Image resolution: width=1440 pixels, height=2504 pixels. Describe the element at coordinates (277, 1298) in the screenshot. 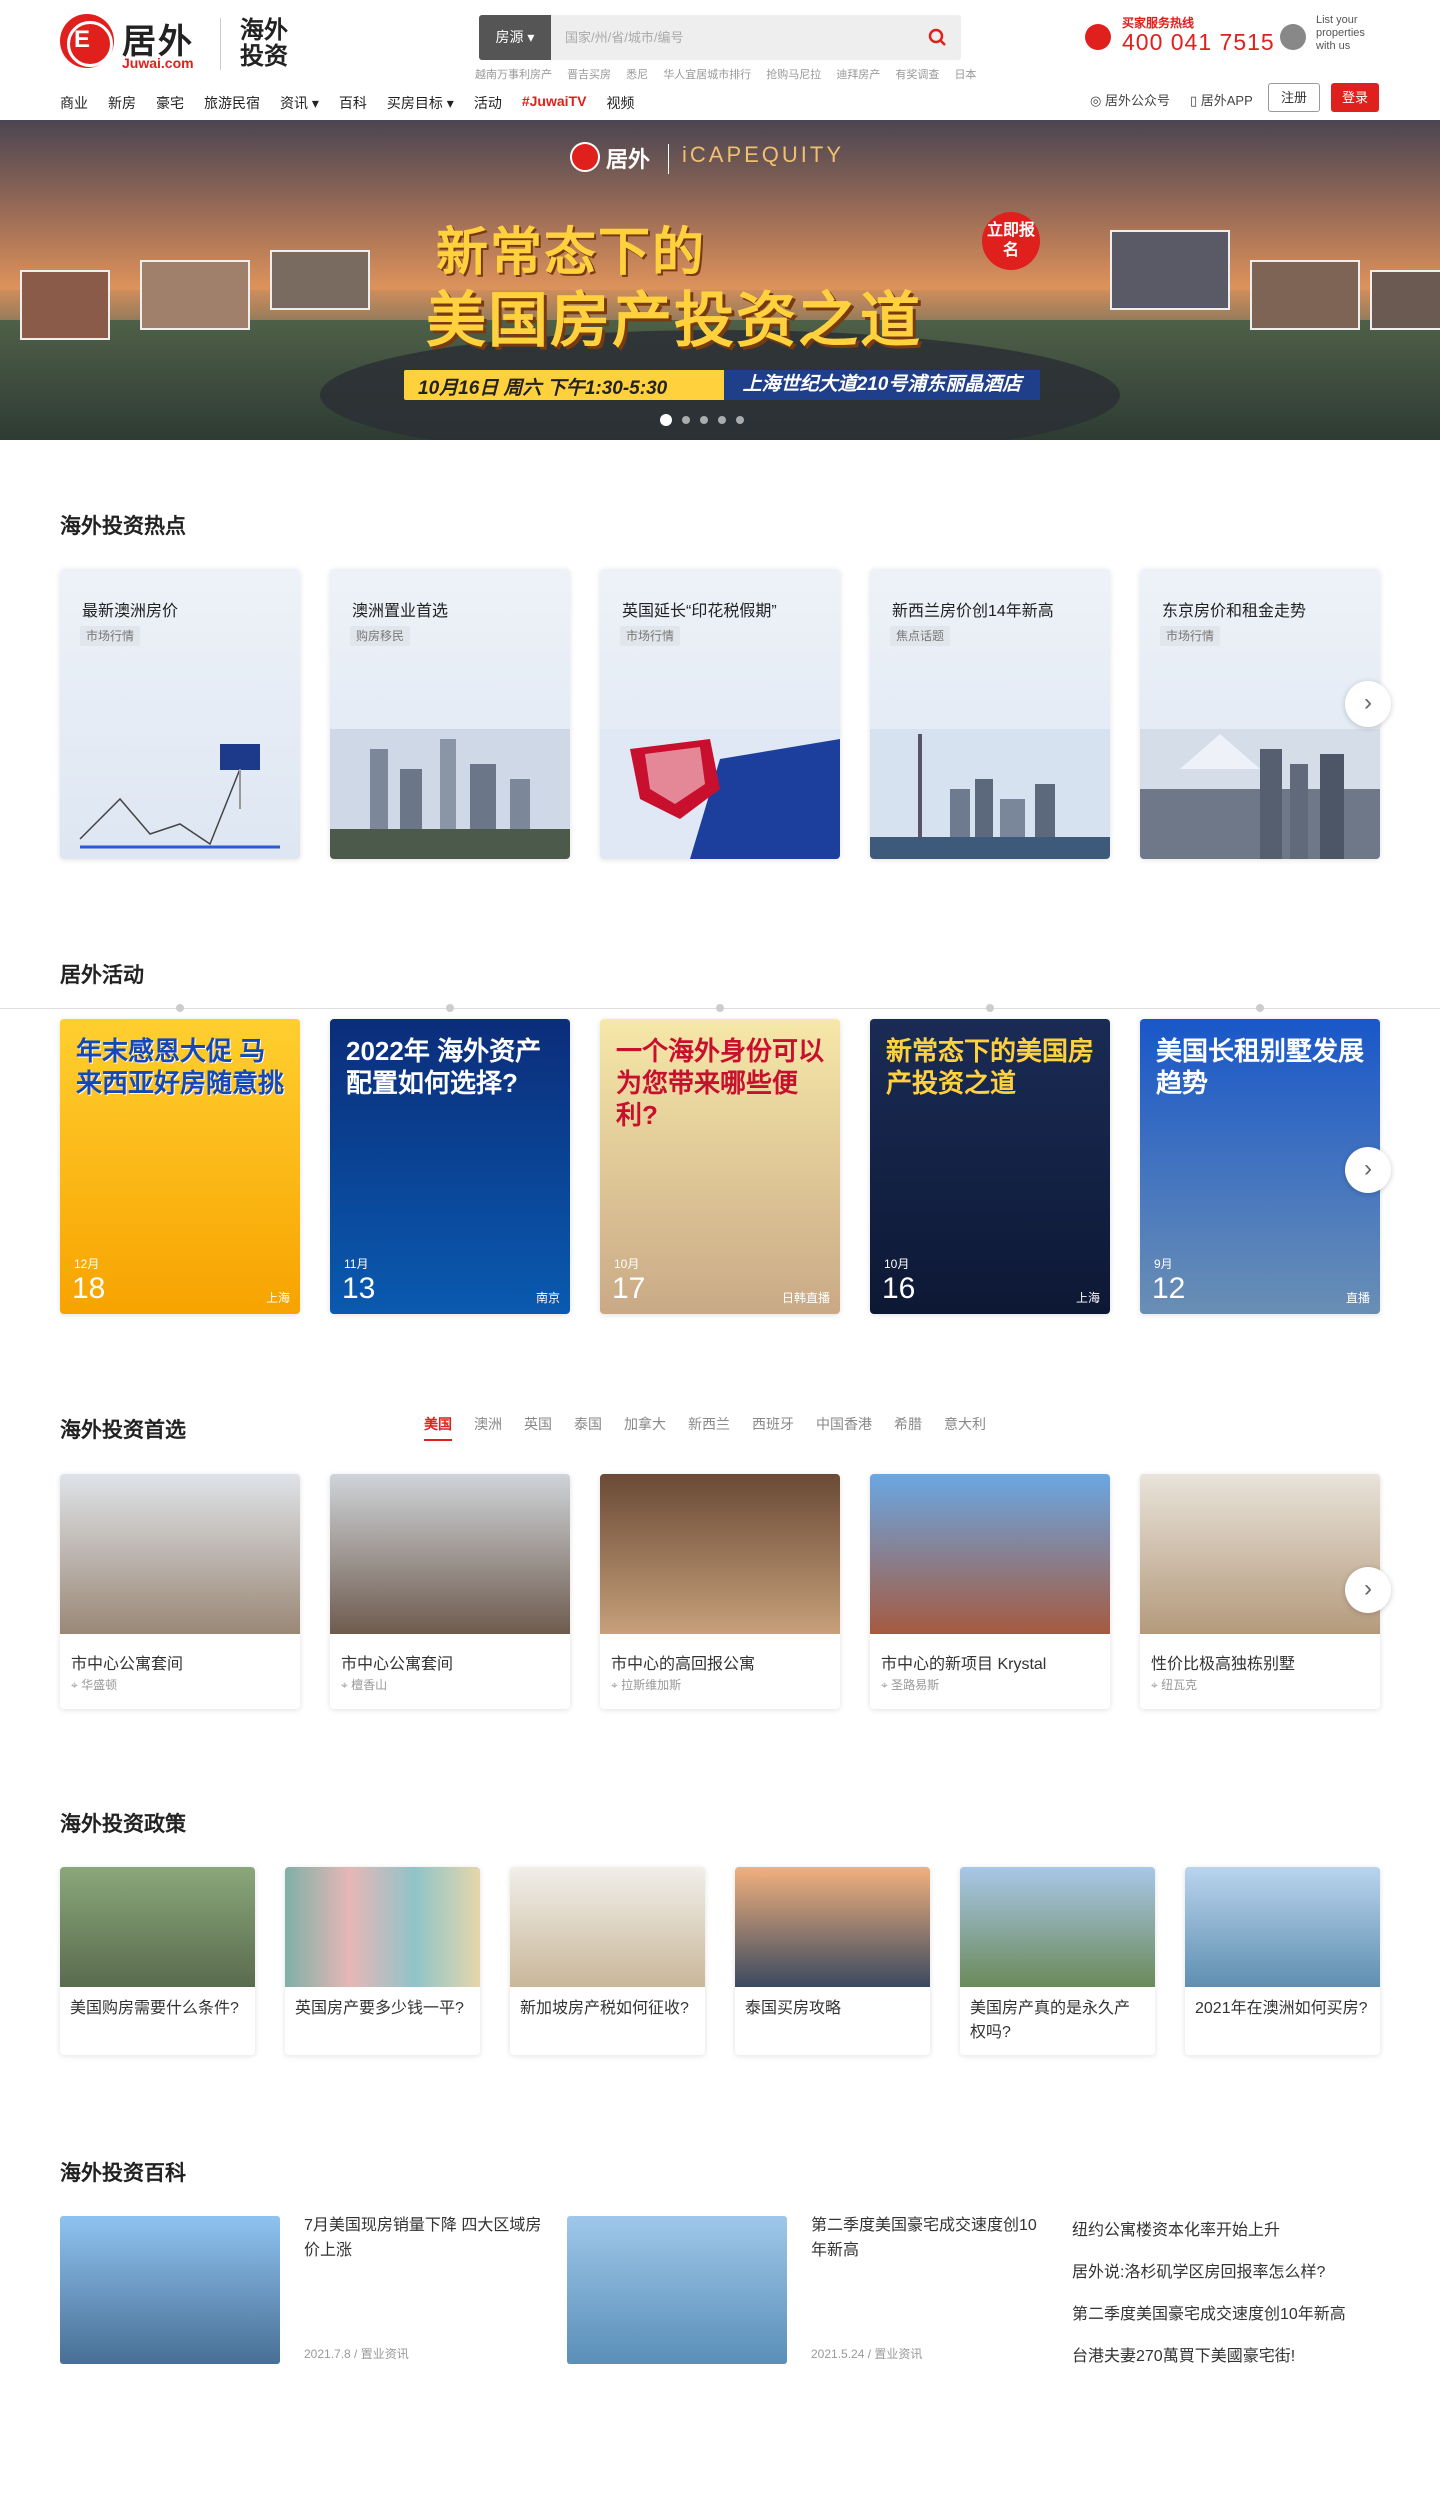

I see `activity-location: 上海` at that location.